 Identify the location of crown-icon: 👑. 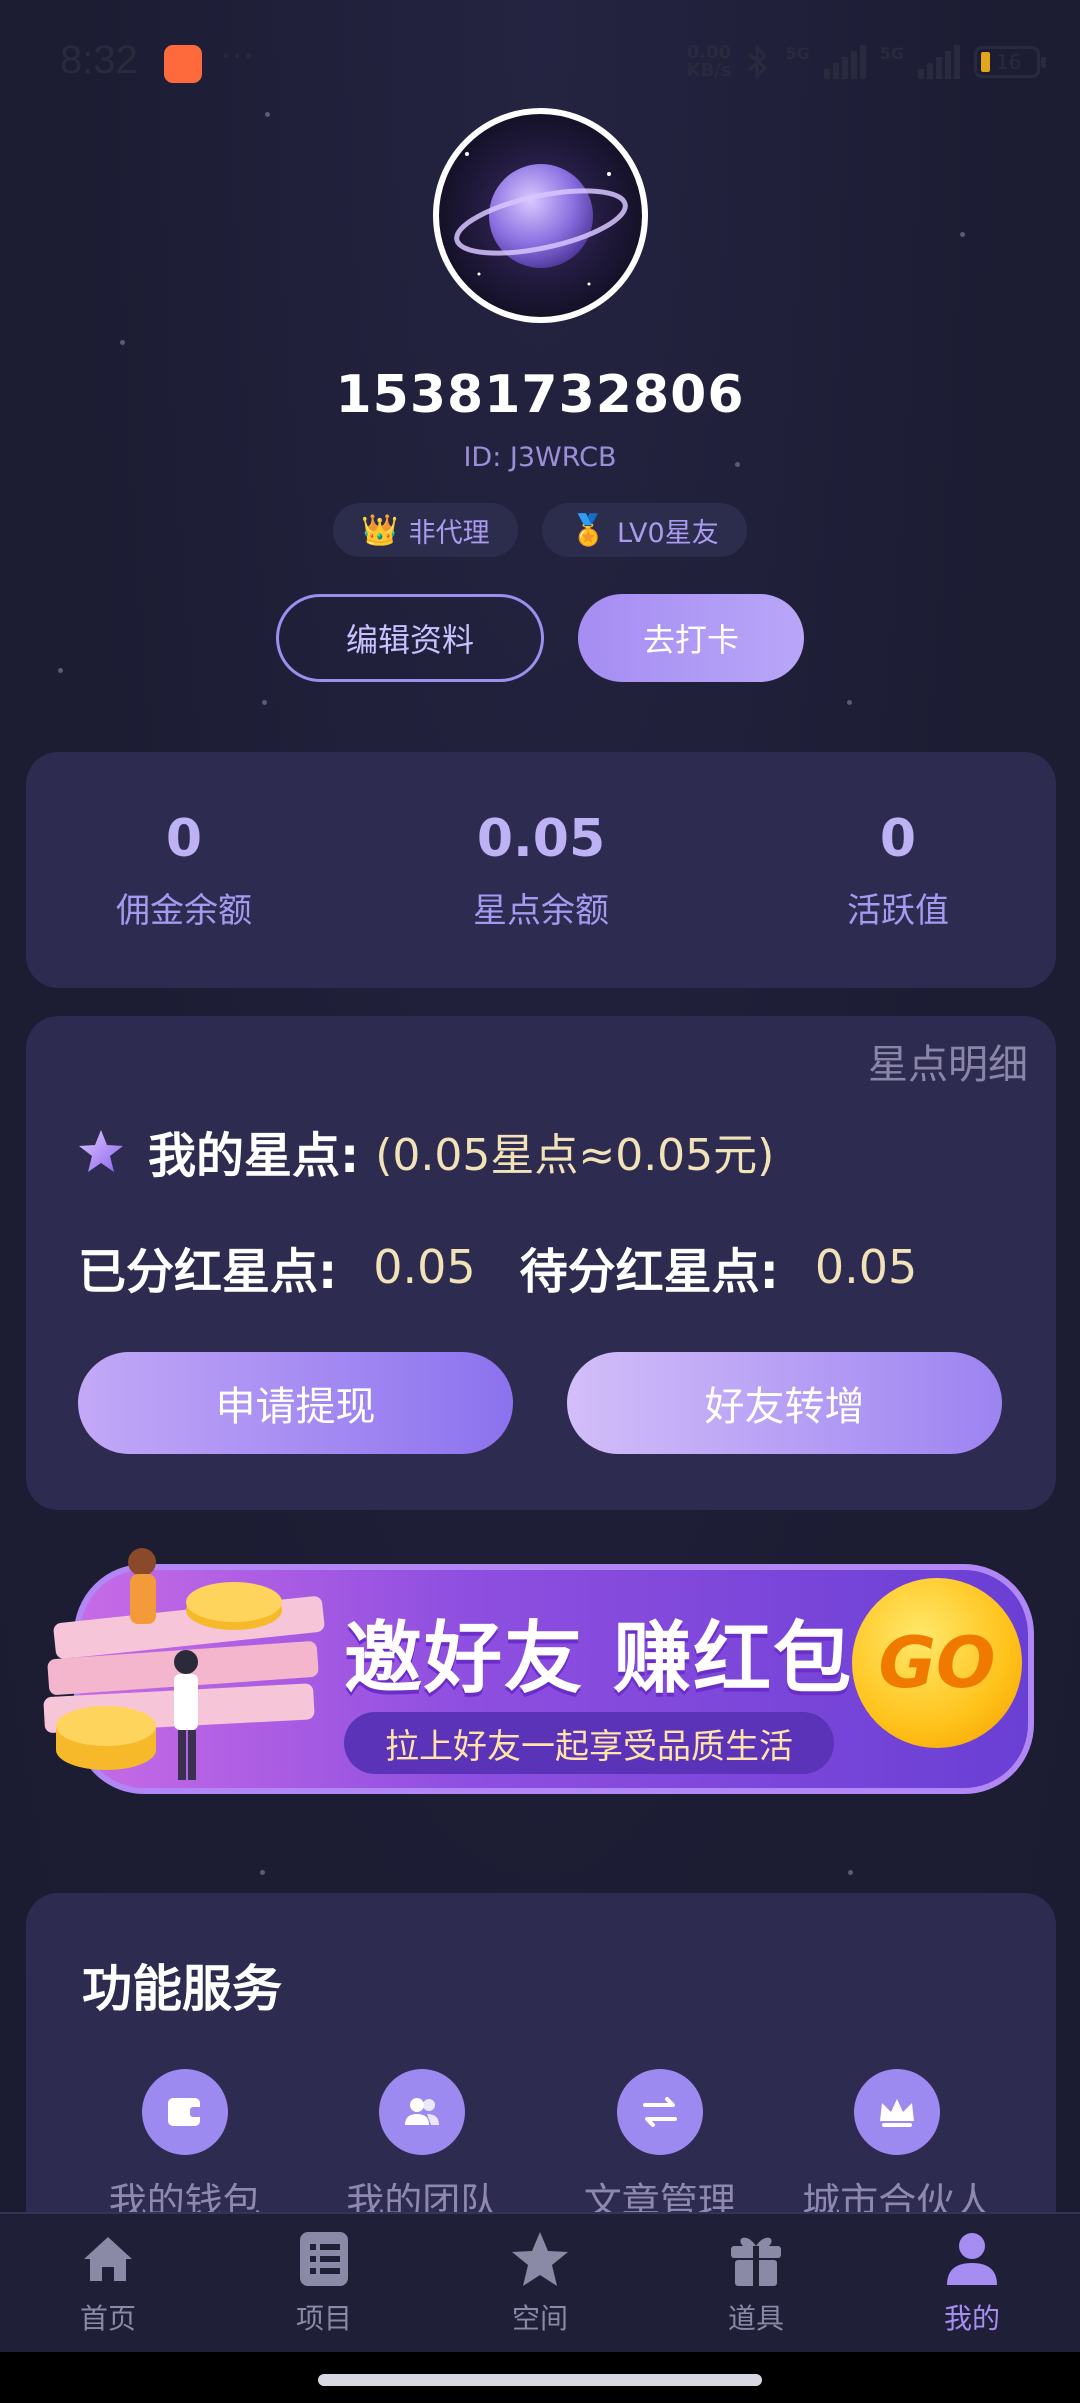
(380, 530).